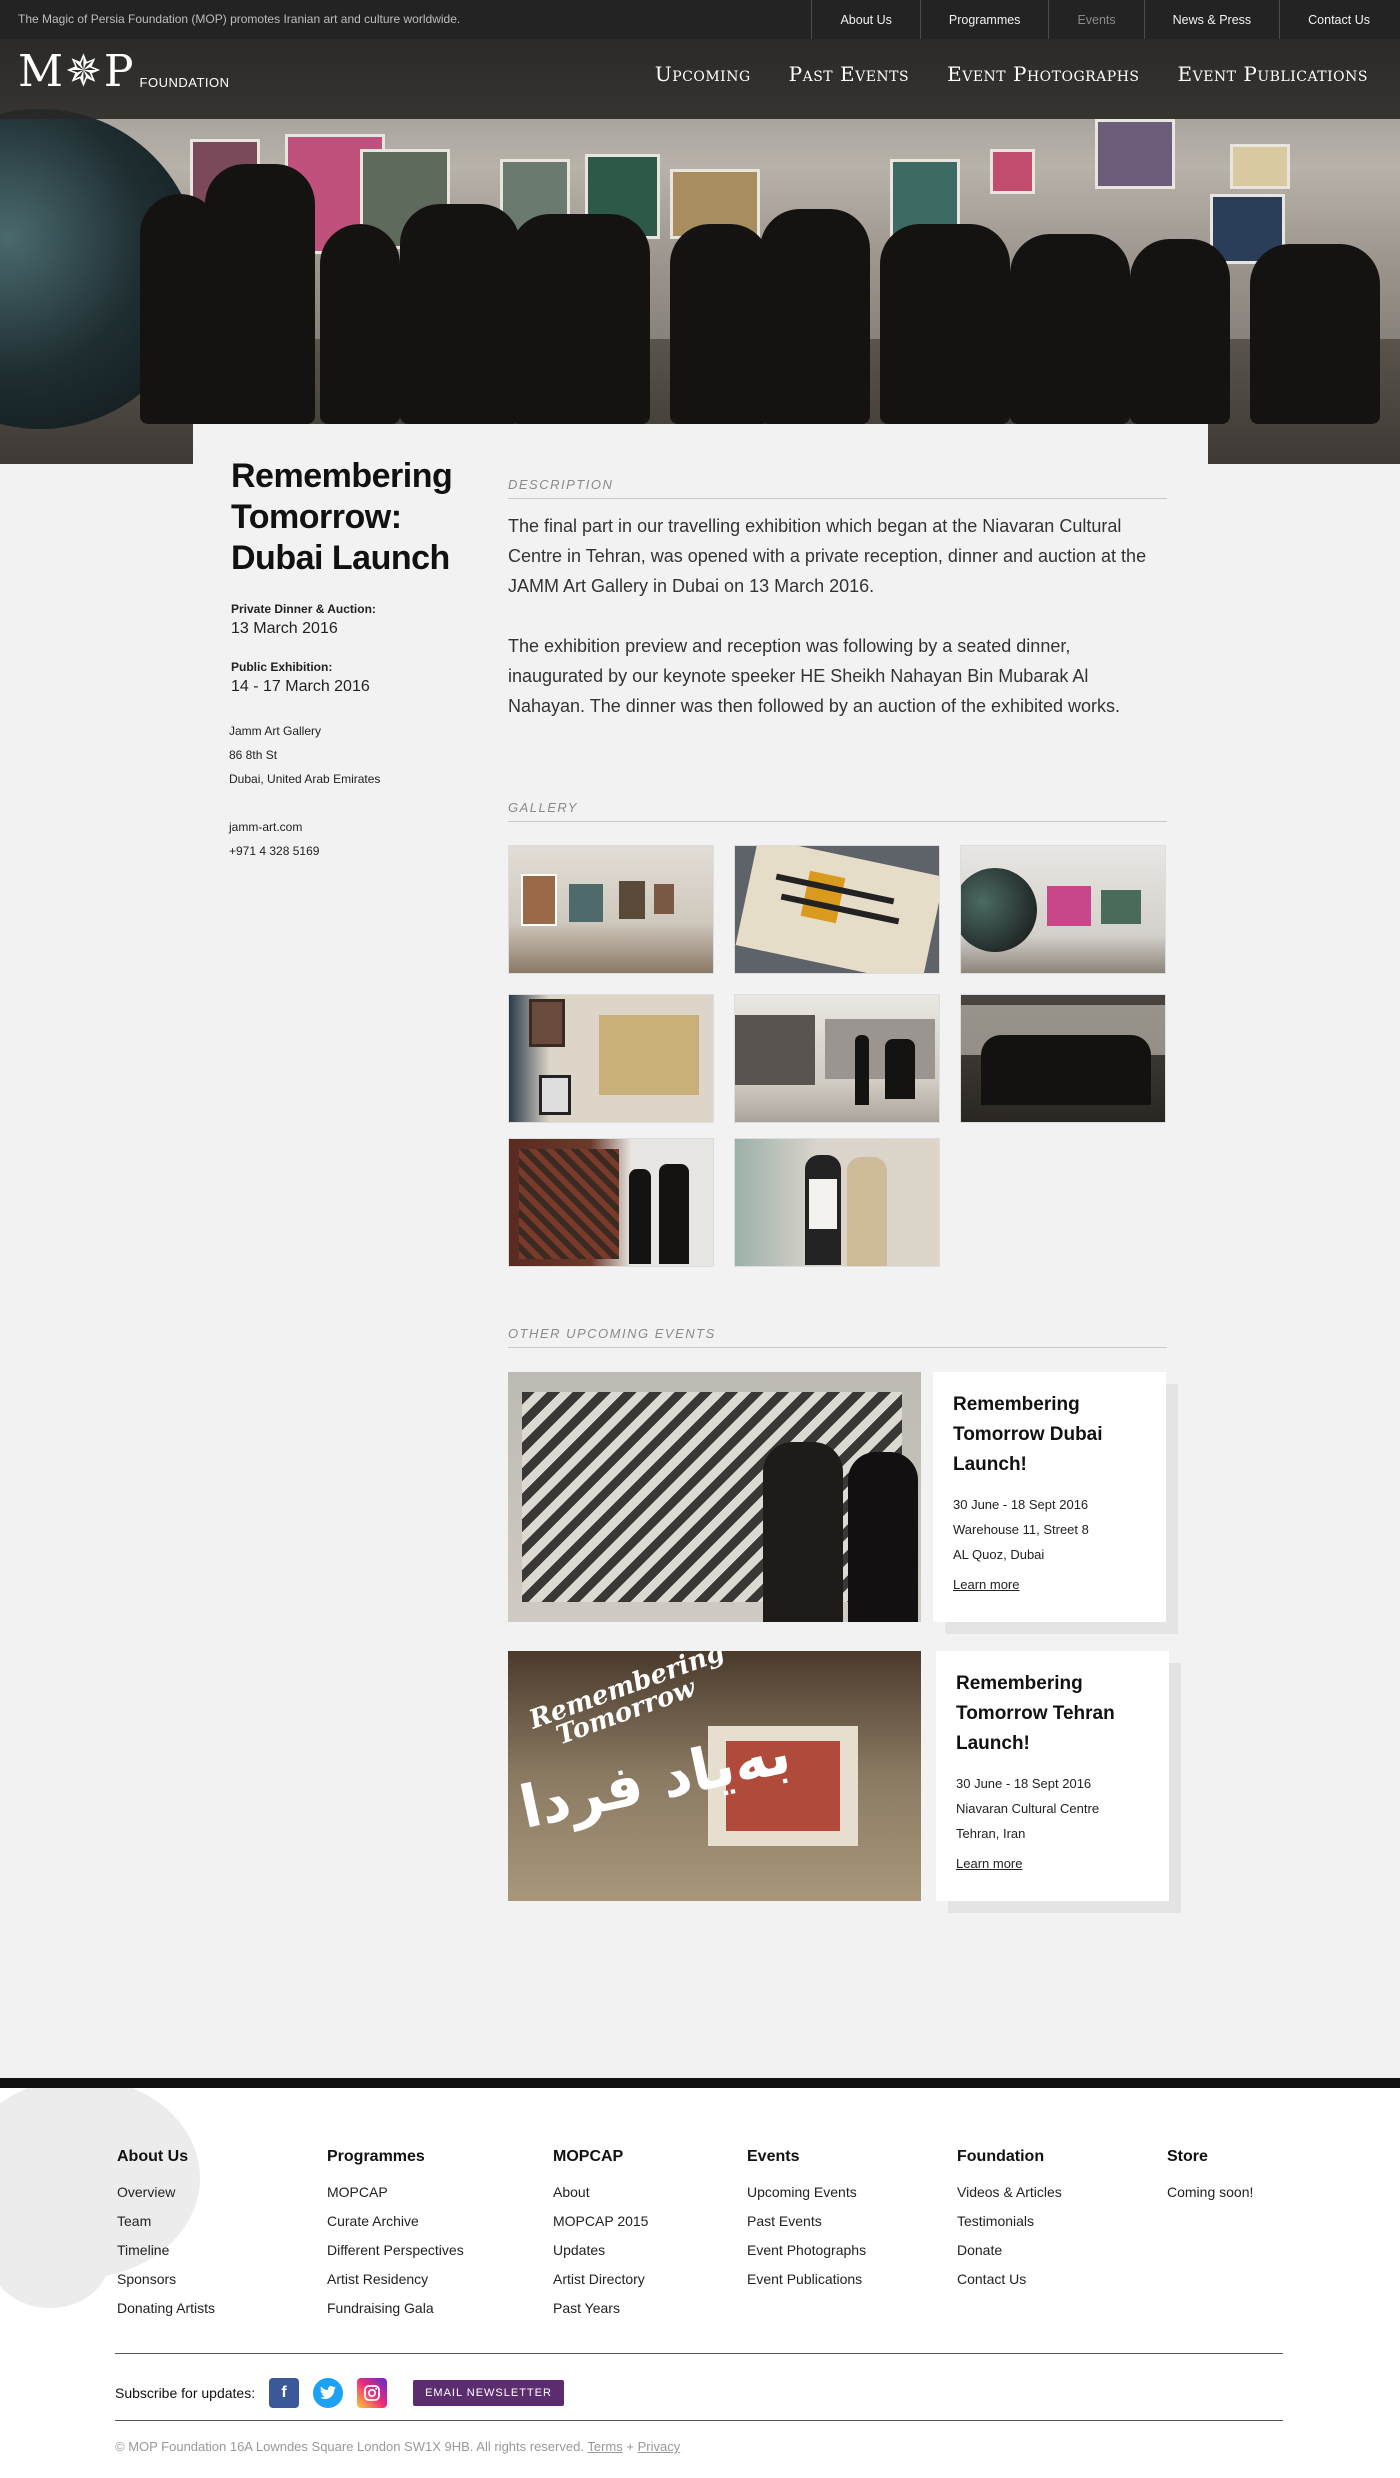 This screenshot has height=2478, width=1400. I want to click on venue-street: 86 8th St, so click(253, 755).